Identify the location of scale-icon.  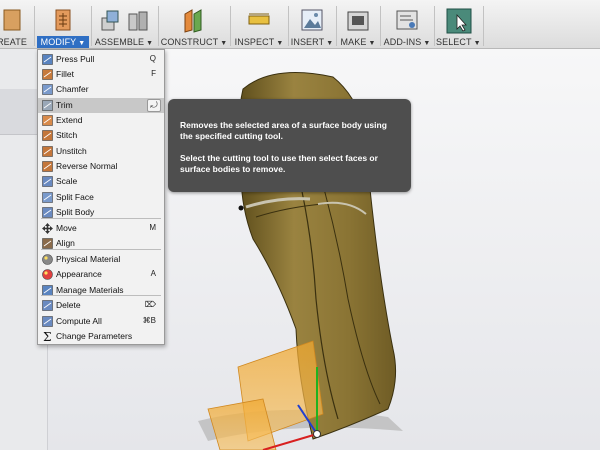
(47, 181).